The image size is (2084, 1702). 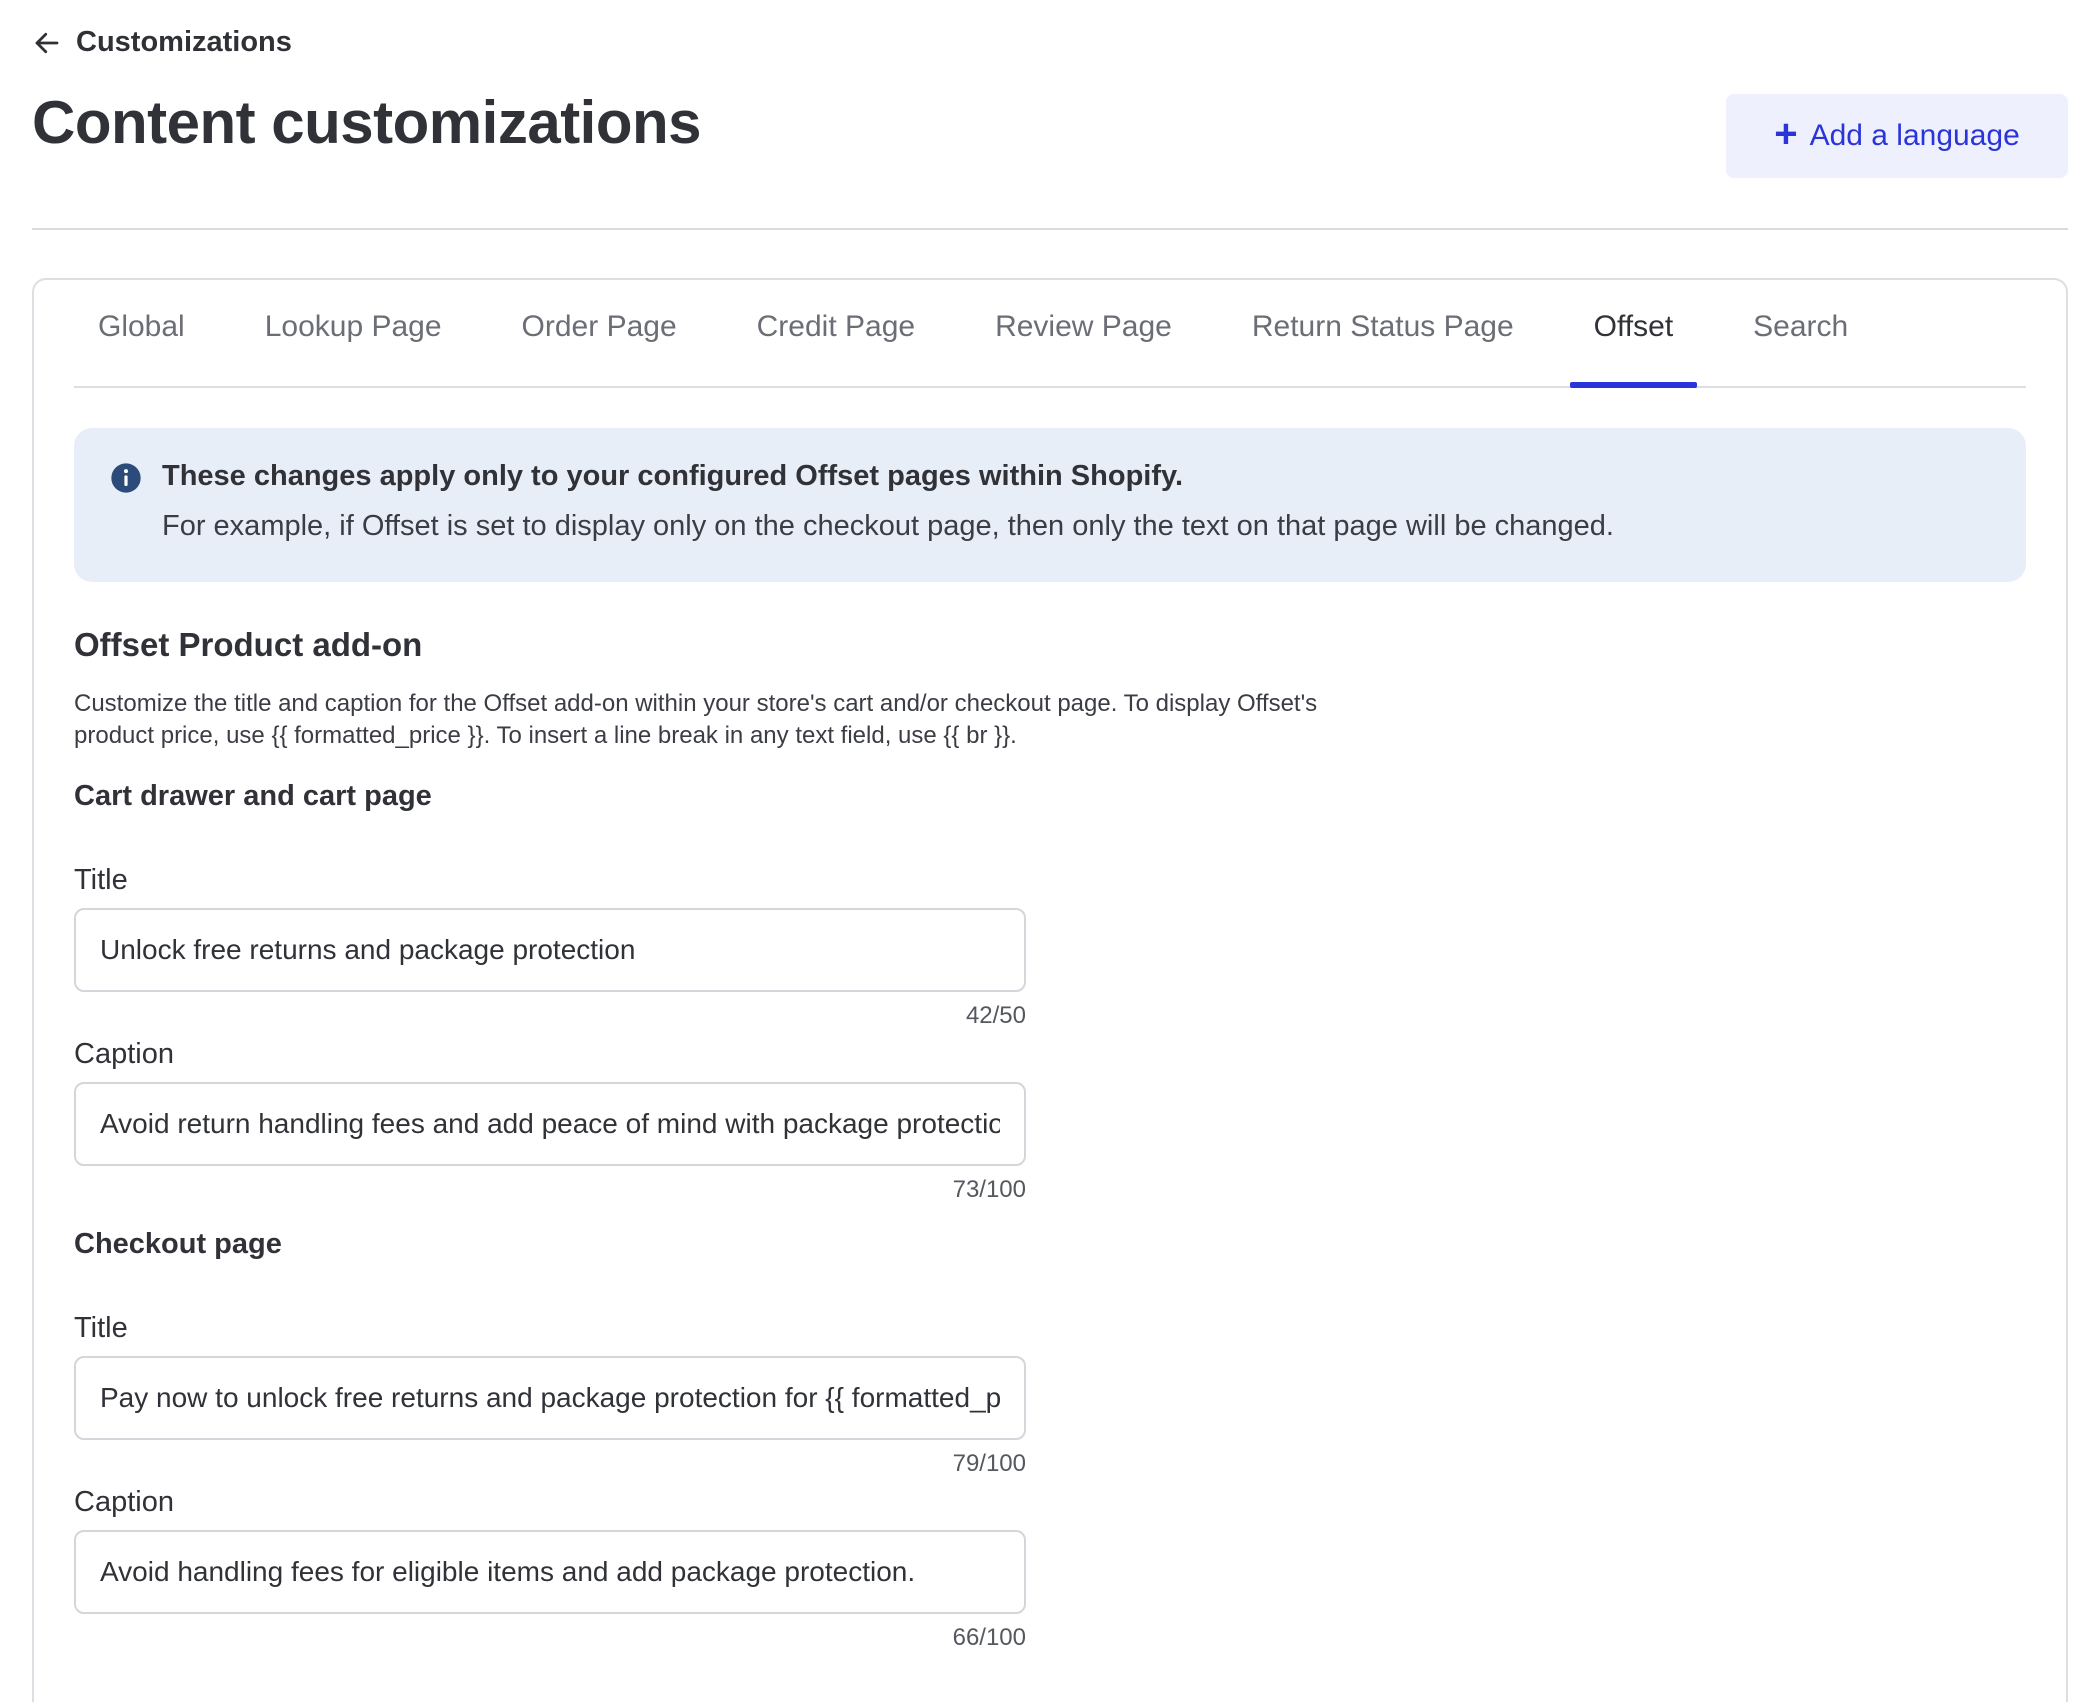 What do you see at coordinates (141, 332) in the screenshot?
I see `tab-global: Global` at bounding box center [141, 332].